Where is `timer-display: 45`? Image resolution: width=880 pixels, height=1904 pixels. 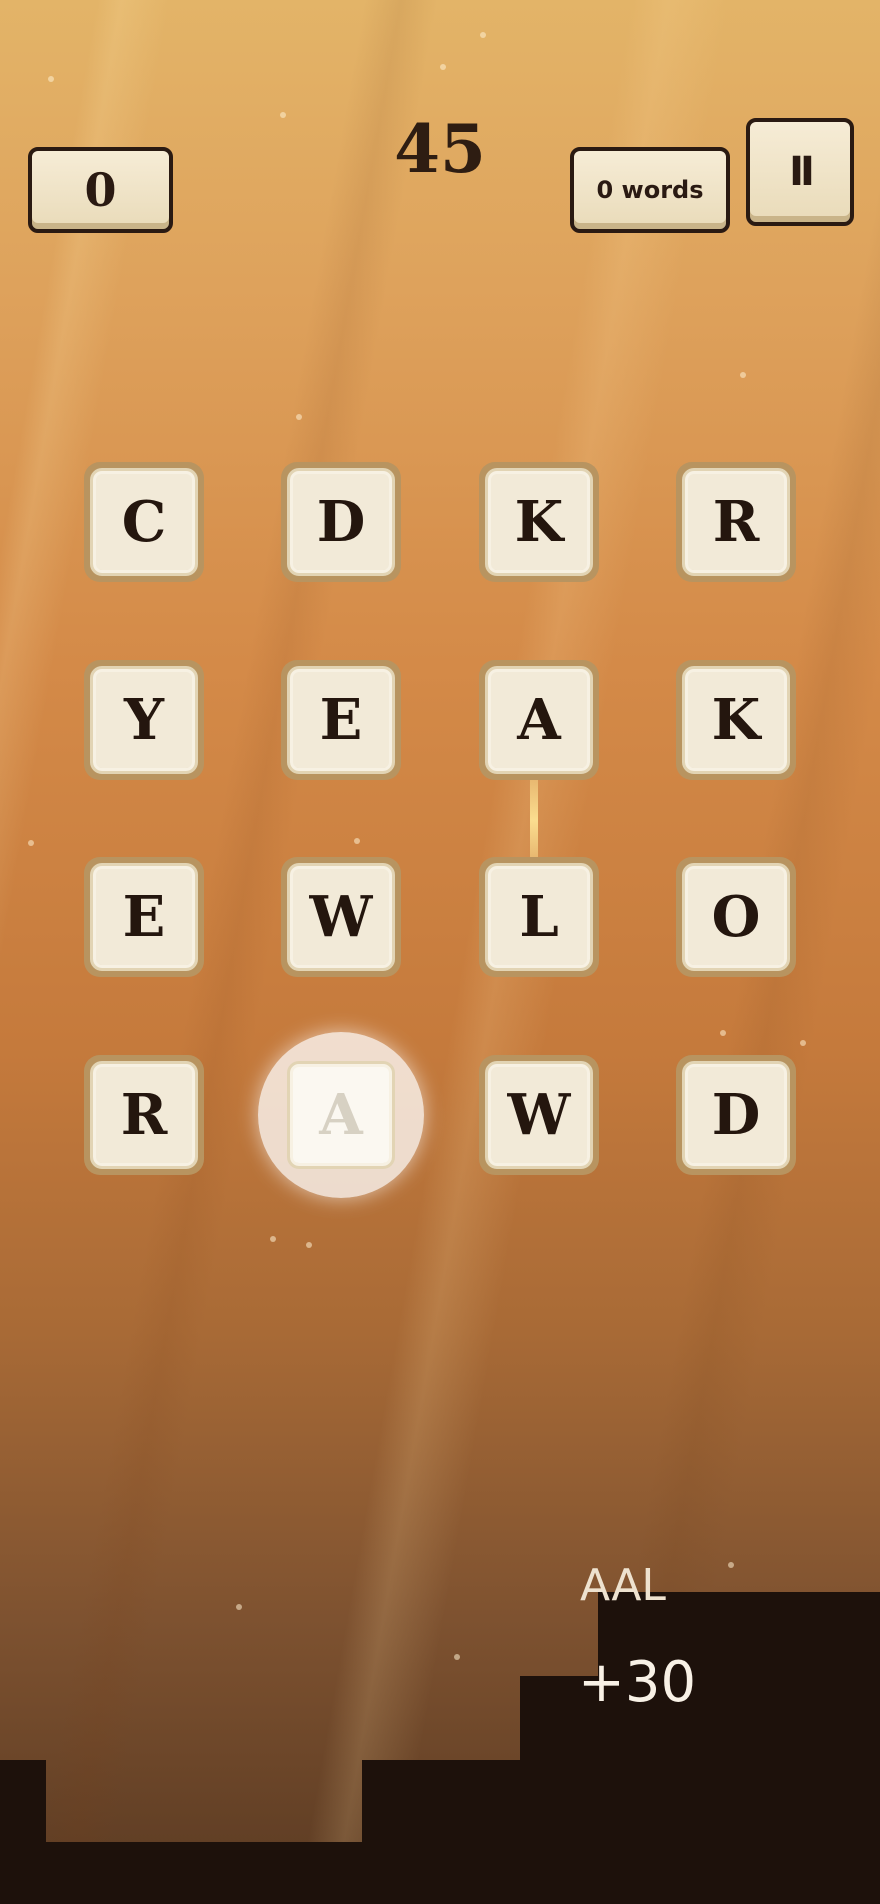
timer-display: 45 is located at coordinates (440, 149).